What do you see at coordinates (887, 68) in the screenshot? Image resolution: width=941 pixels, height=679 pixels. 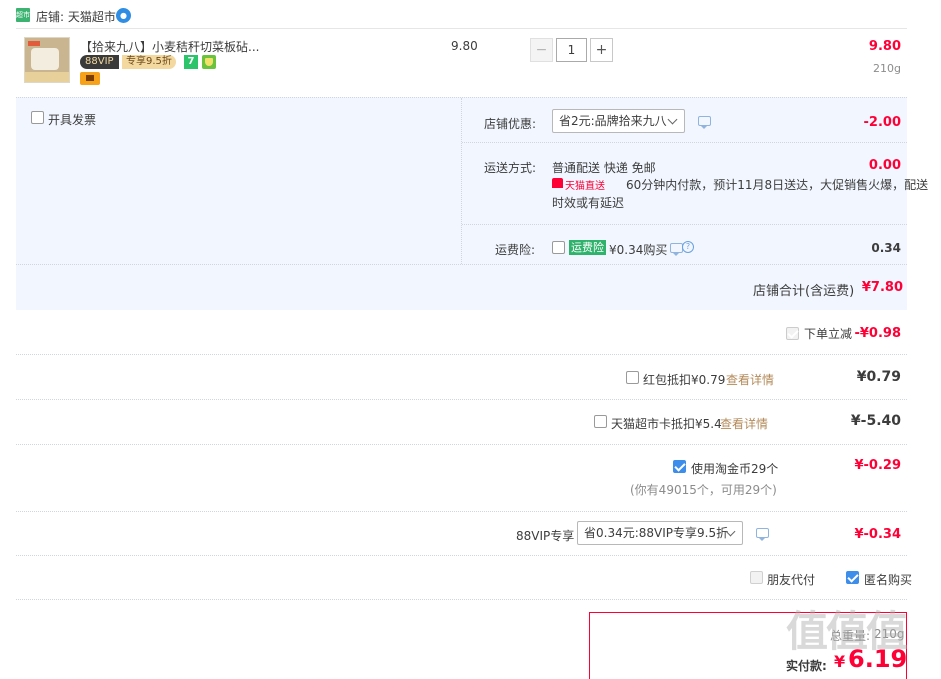 I see `item-weight: 210g` at bounding box center [887, 68].